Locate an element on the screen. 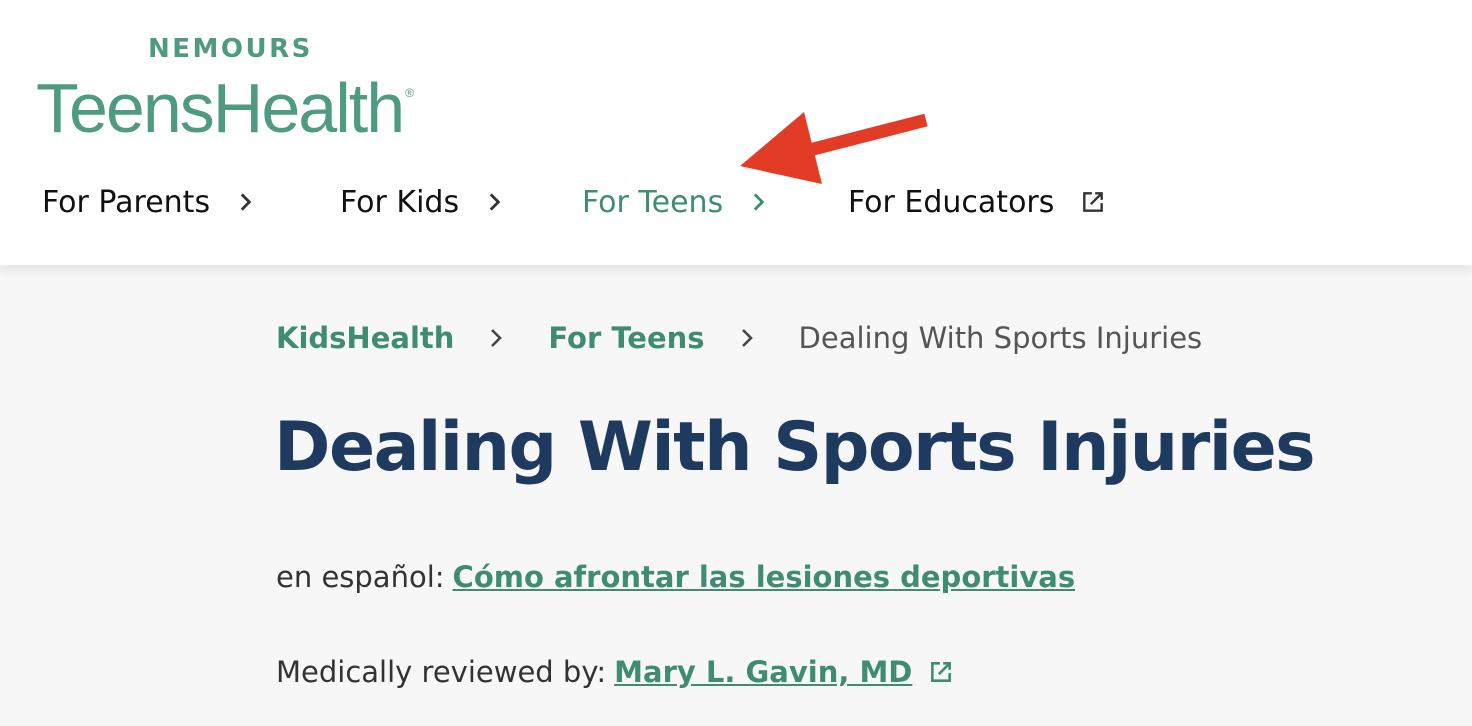 Image resolution: width=1472 pixels, height=726 pixels. nav-label: For Kids is located at coordinates (400, 202).